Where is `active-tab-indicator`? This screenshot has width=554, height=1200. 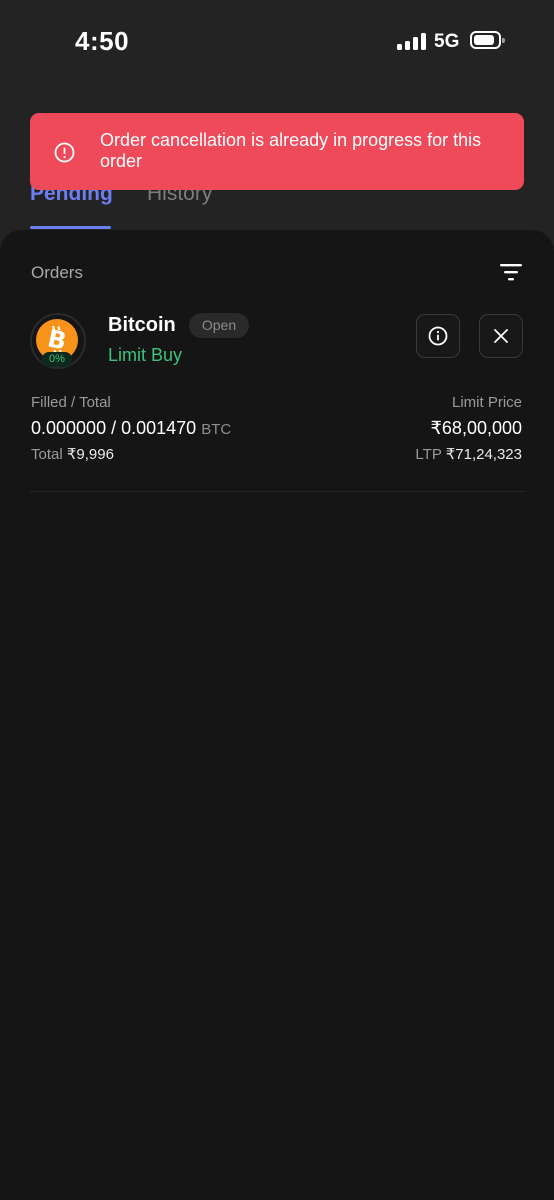
active-tab-indicator is located at coordinates (70, 227).